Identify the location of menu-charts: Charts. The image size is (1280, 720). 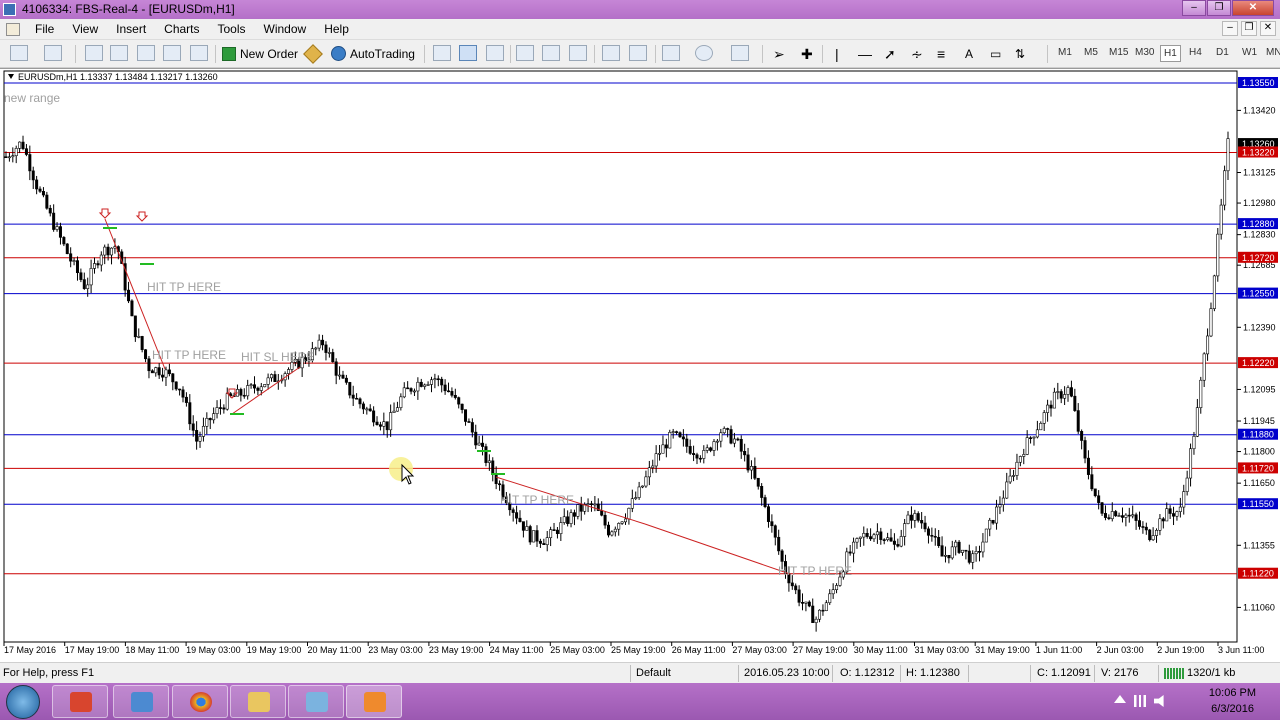
(181, 29).